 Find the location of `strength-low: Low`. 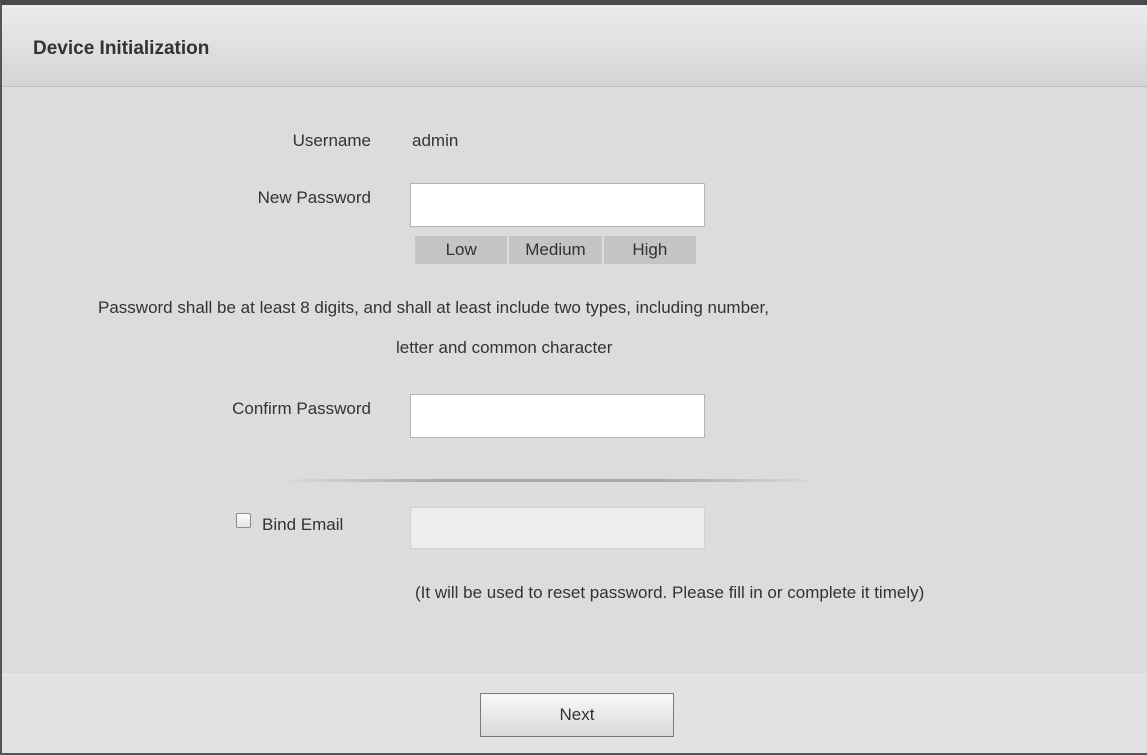

strength-low: Low is located at coordinates (462, 250).